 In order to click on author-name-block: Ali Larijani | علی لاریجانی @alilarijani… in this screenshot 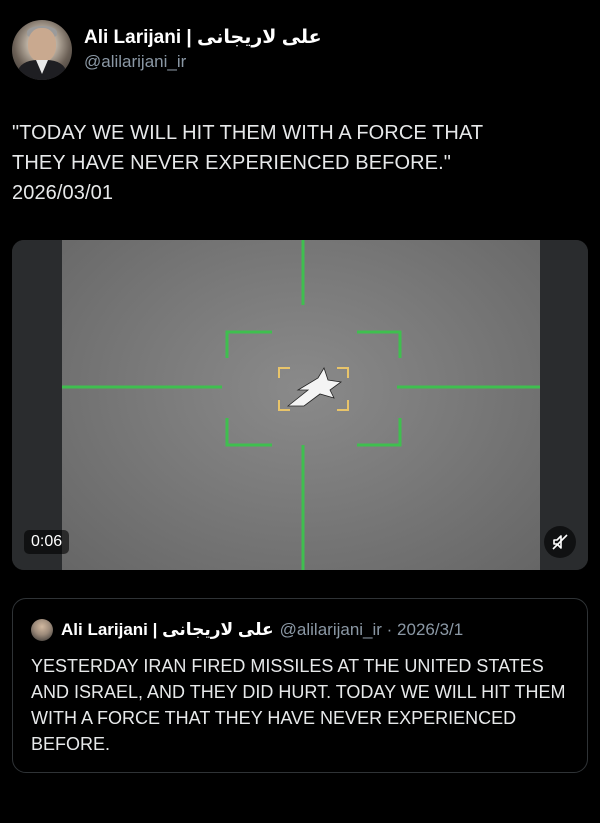, I will do `click(203, 50)`.